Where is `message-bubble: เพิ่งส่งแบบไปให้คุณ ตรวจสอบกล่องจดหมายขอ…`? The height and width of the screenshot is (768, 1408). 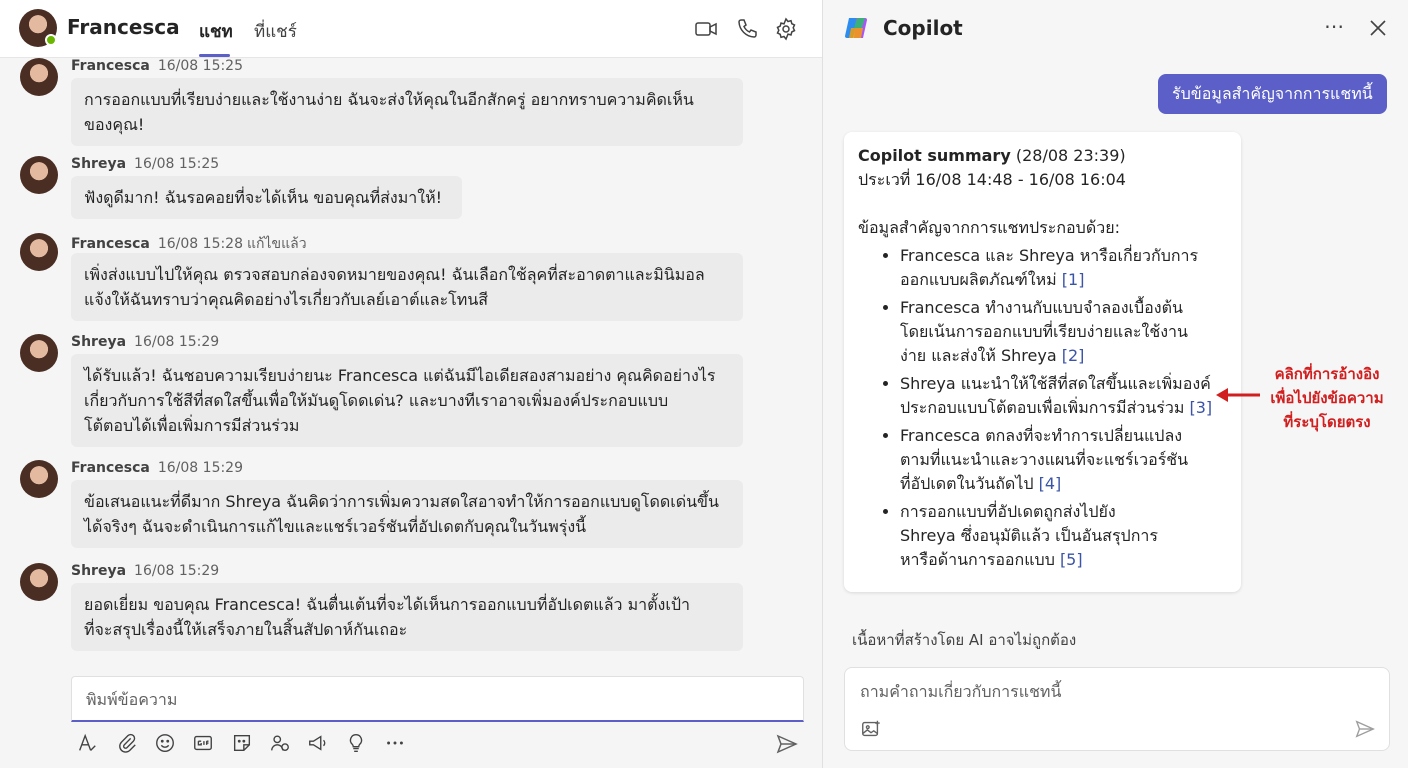 message-bubble: เพิ่งส่งแบบไปให้คุณ ตรวจสอบกล่องจดหมายขอ… is located at coordinates (407, 287).